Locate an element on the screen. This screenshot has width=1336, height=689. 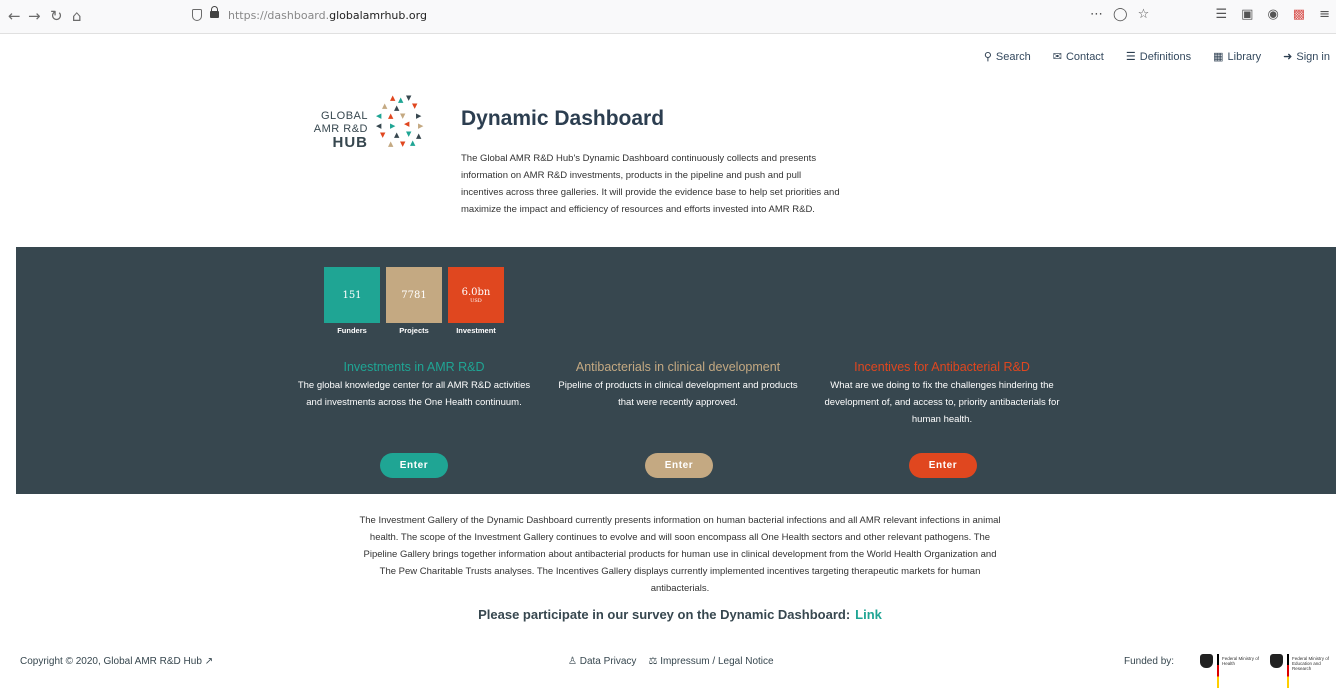
url-domain: globalamrhub.org is located at coordinates (378, 15).